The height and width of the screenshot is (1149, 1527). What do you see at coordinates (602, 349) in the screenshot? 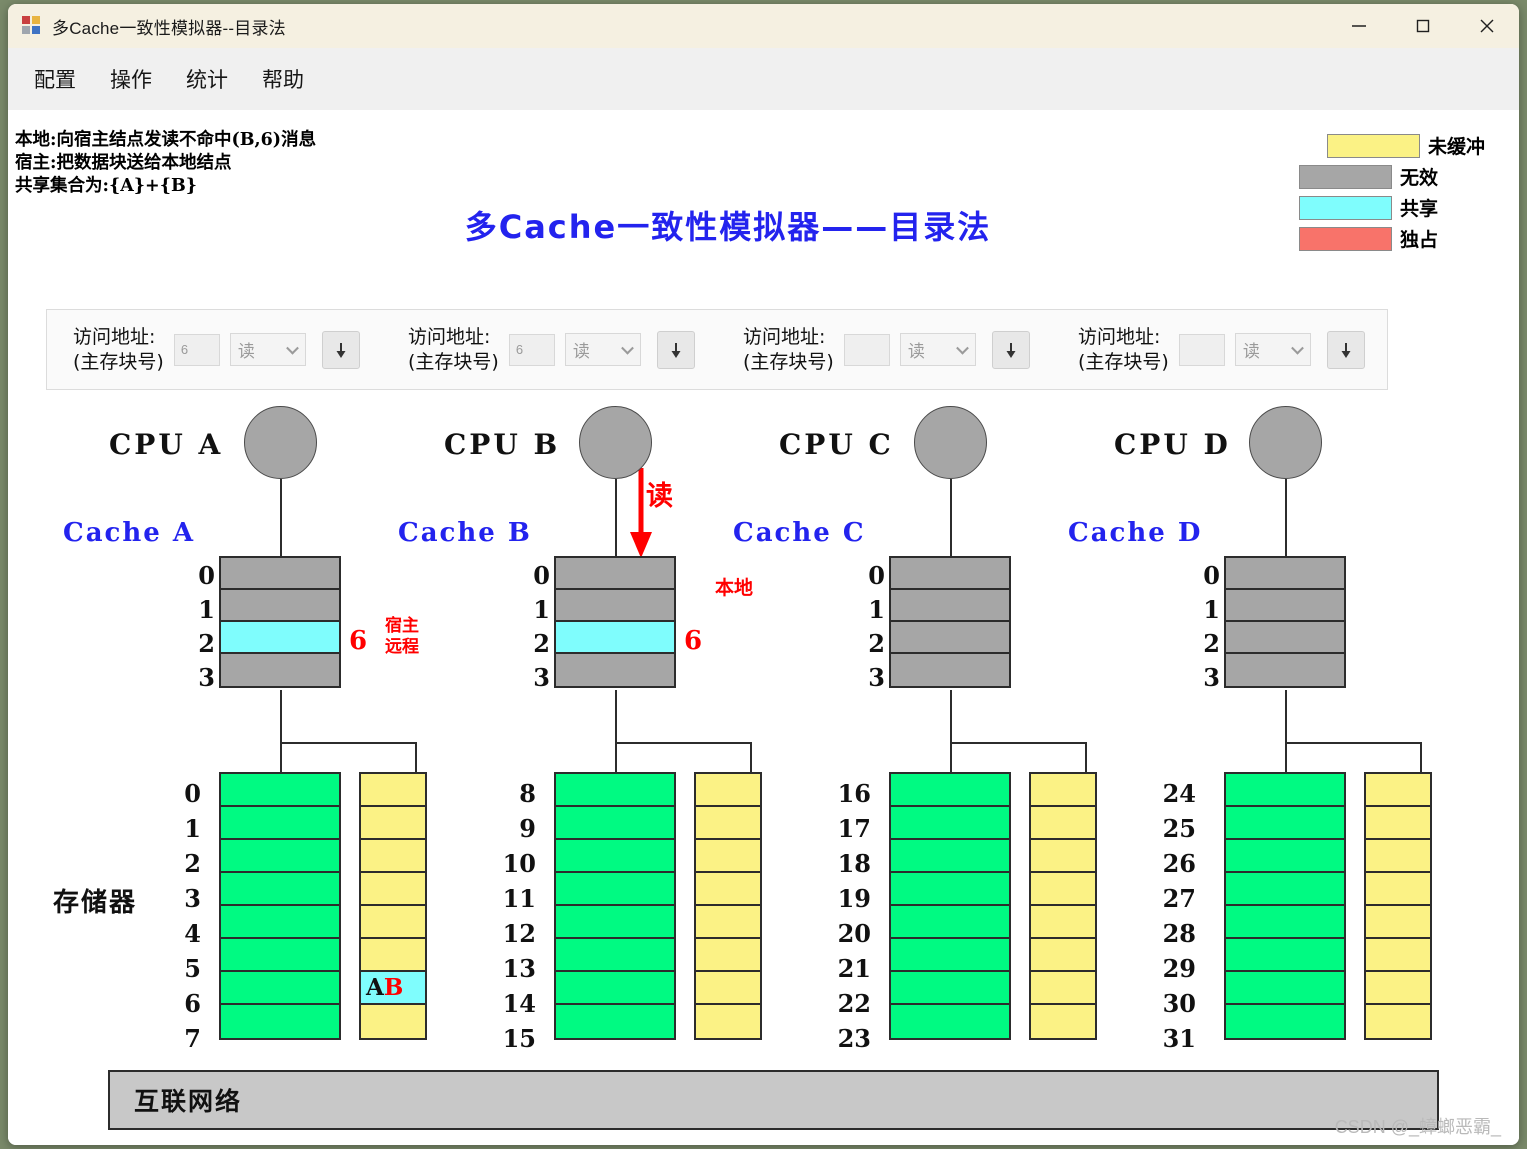
I see `operation-select-b: 读` at bounding box center [602, 349].